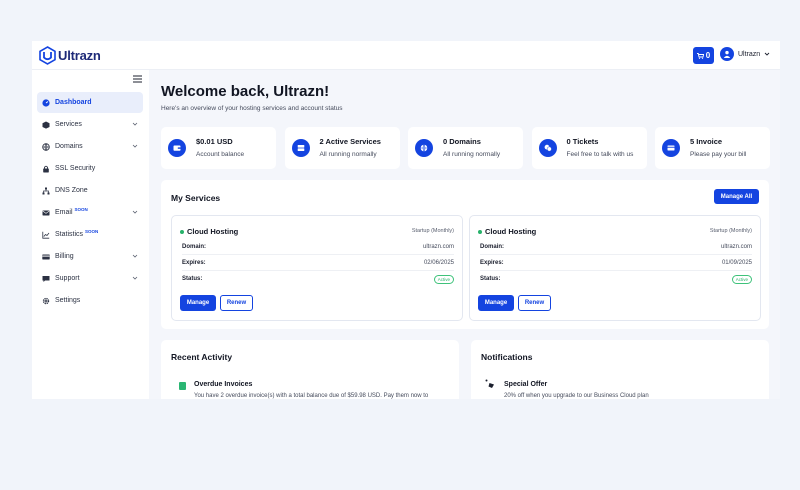 Image resolution: width=800 pixels, height=490 pixels. Describe the element at coordinates (245, 91) in the screenshot. I see `page-title: Welcome back, Ultrazn!` at that location.